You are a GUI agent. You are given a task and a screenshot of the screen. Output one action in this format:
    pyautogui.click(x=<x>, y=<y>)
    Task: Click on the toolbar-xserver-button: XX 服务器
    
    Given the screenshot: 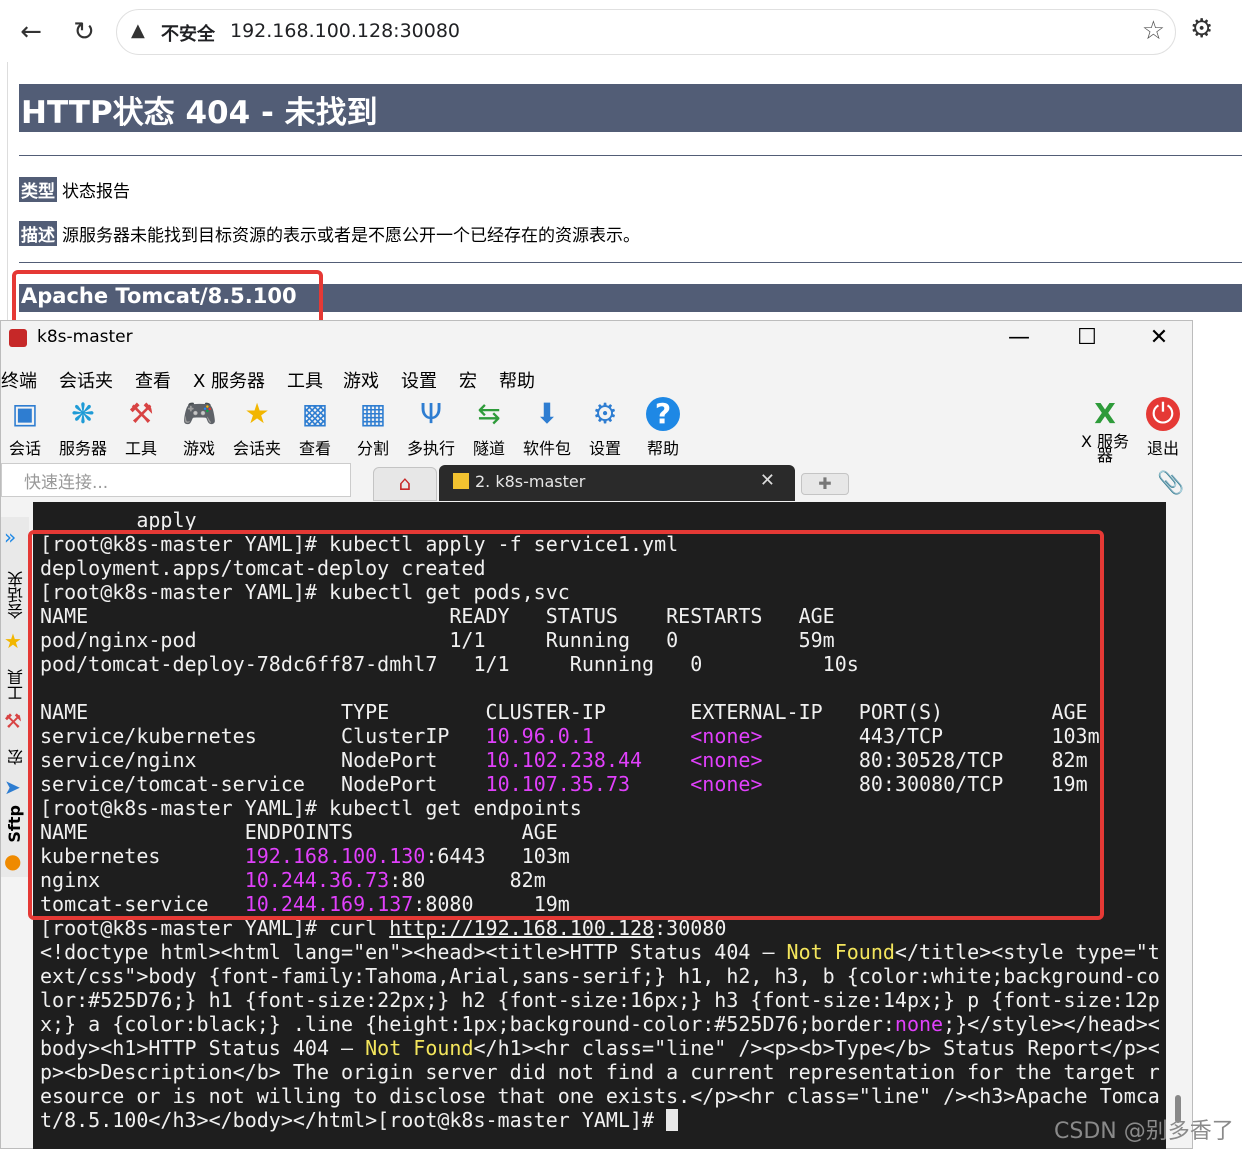 What is the action you would take?
    pyautogui.click(x=1105, y=429)
    